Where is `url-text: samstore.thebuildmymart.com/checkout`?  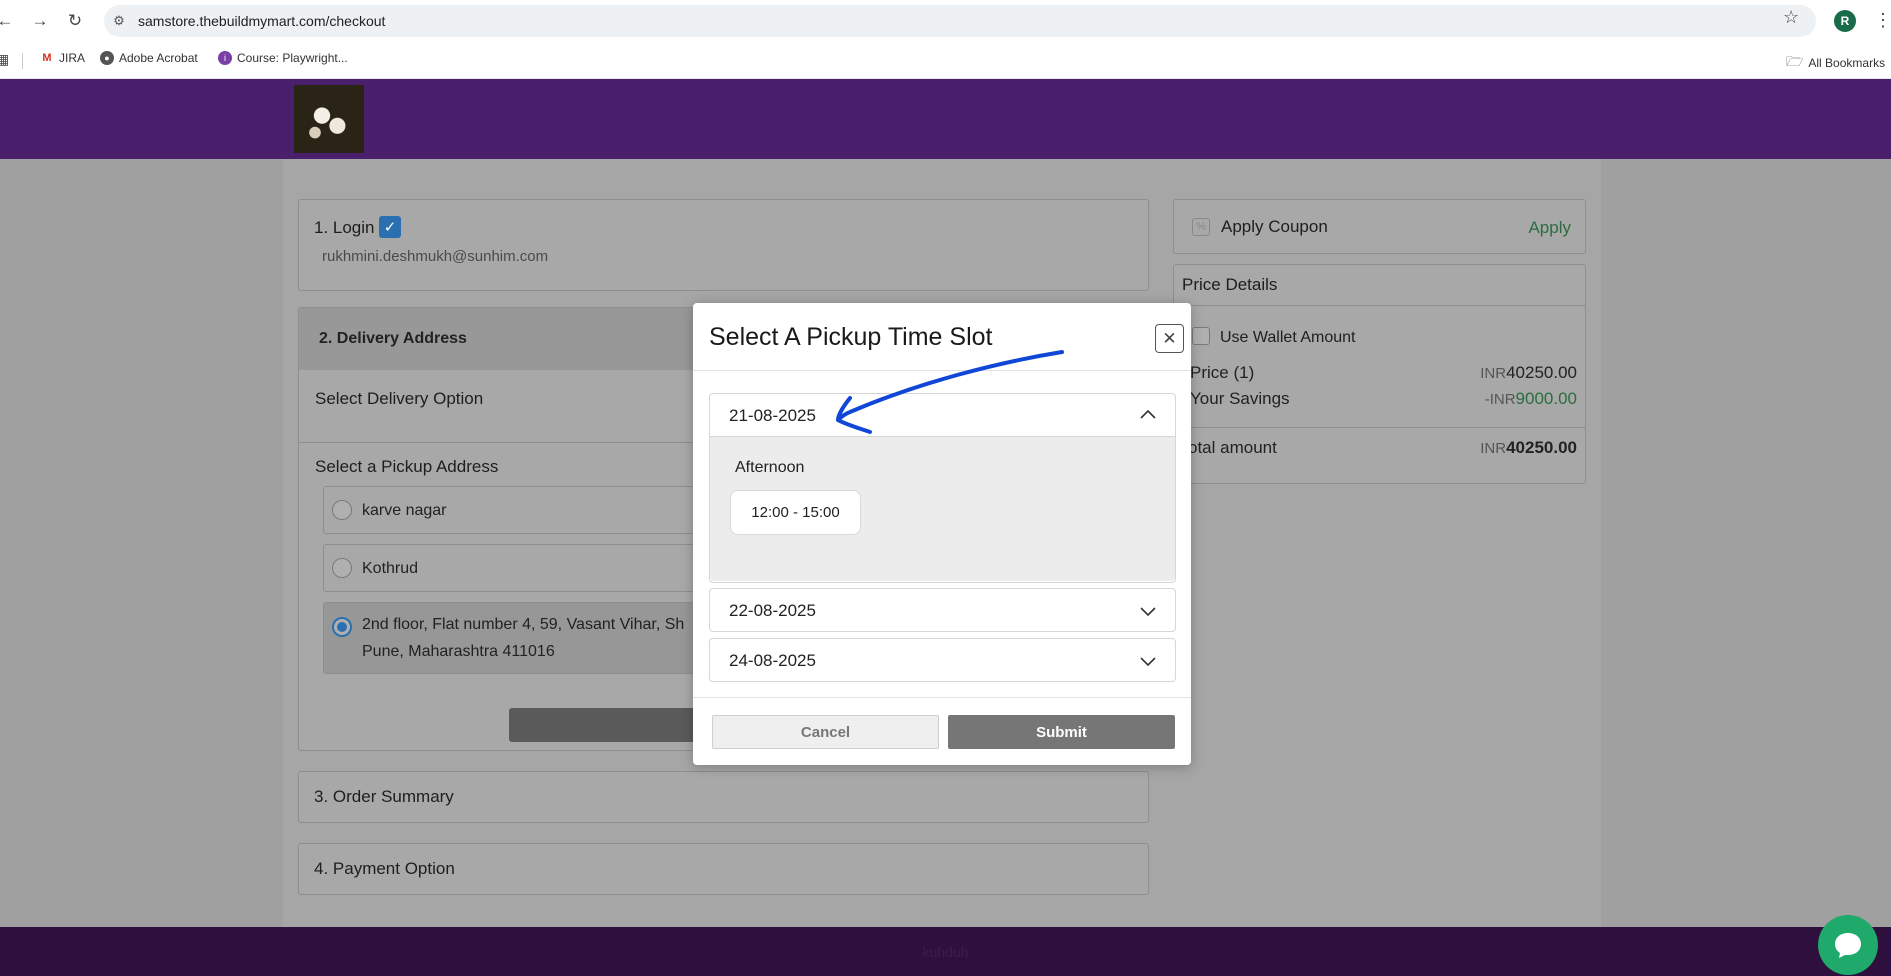
url-text: samstore.thebuildmymart.com/checkout is located at coordinates (261, 21).